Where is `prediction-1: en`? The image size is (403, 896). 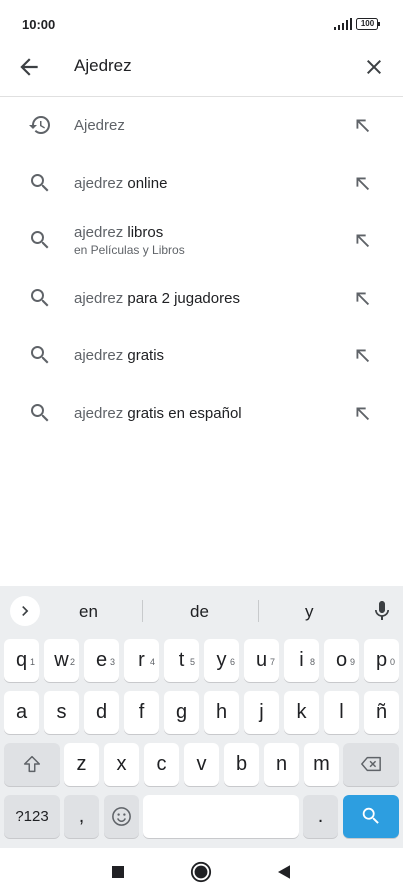 prediction-1: en is located at coordinates (88, 612).